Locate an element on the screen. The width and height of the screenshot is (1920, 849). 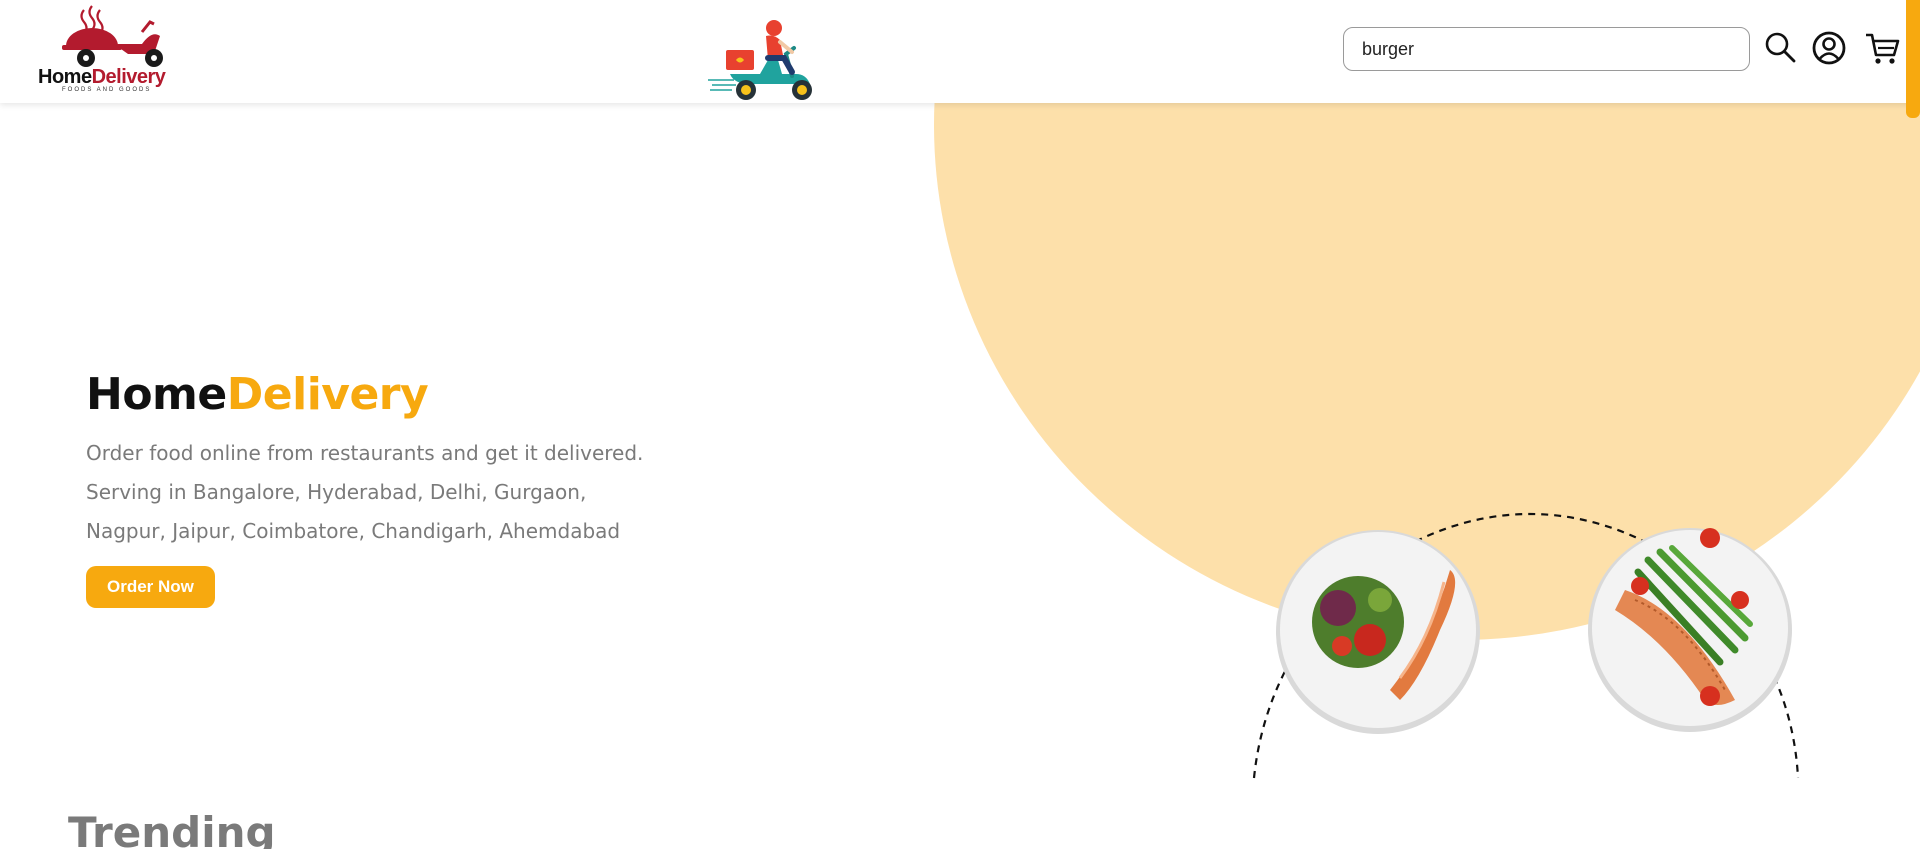
trending-section-title: Trending is located at coordinates (172, 828).